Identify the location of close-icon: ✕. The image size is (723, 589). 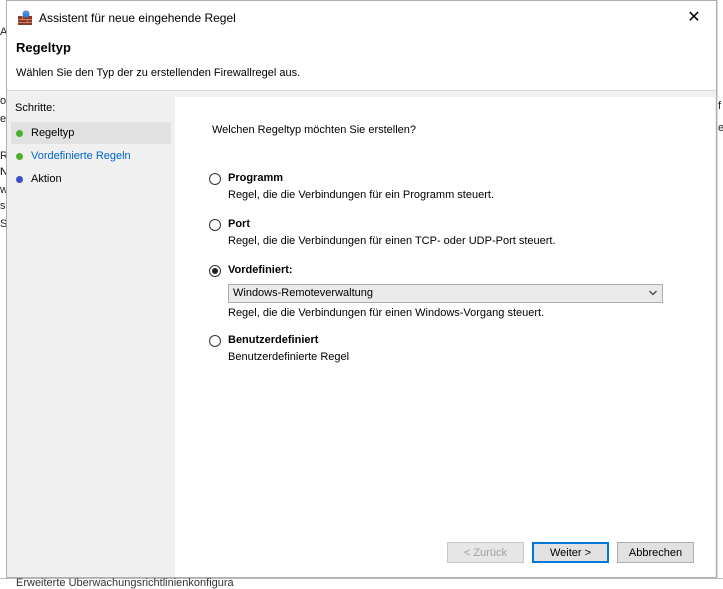
(694, 17).